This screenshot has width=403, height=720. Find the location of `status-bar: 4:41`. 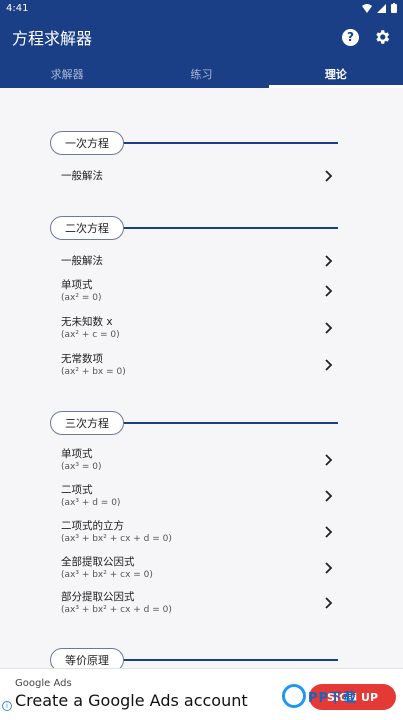

status-bar: 4:41 is located at coordinates (201, 8).